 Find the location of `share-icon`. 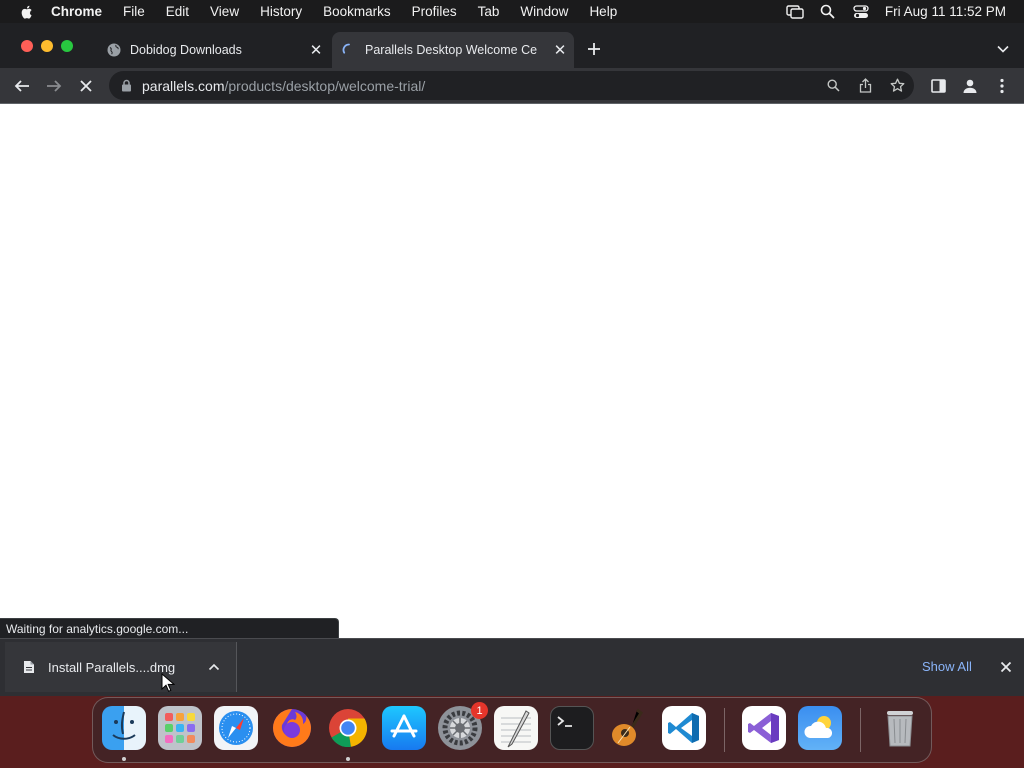

share-icon is located at coordinates (865, 85).